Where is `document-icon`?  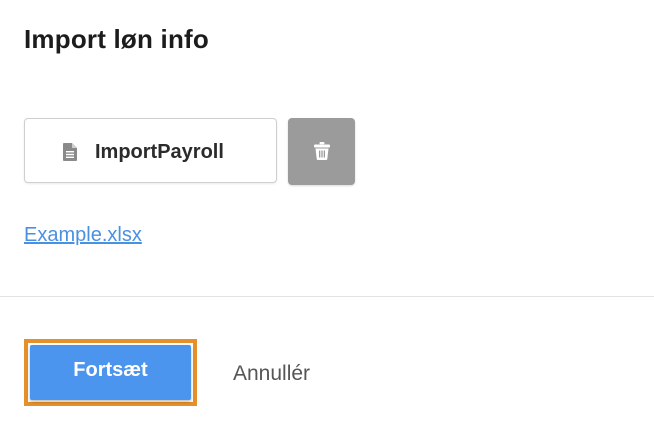 document-icon is located at coordinates (70, 152).